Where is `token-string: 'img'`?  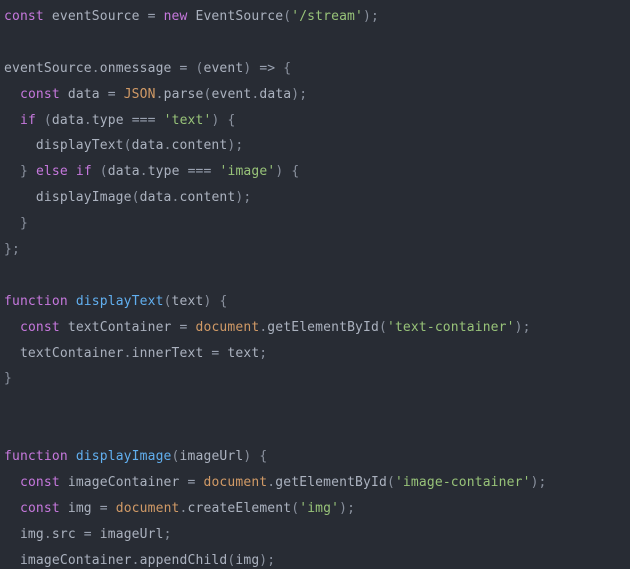
token-string: 'img' is located at coordinates (319, 508).